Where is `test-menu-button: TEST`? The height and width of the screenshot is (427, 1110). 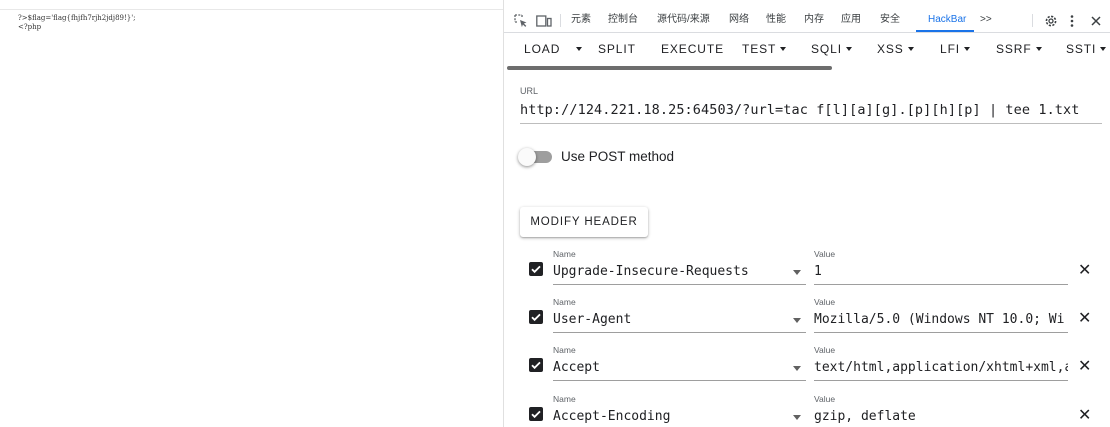 test-menu-button: TEST is located at coordinates (764, 49).